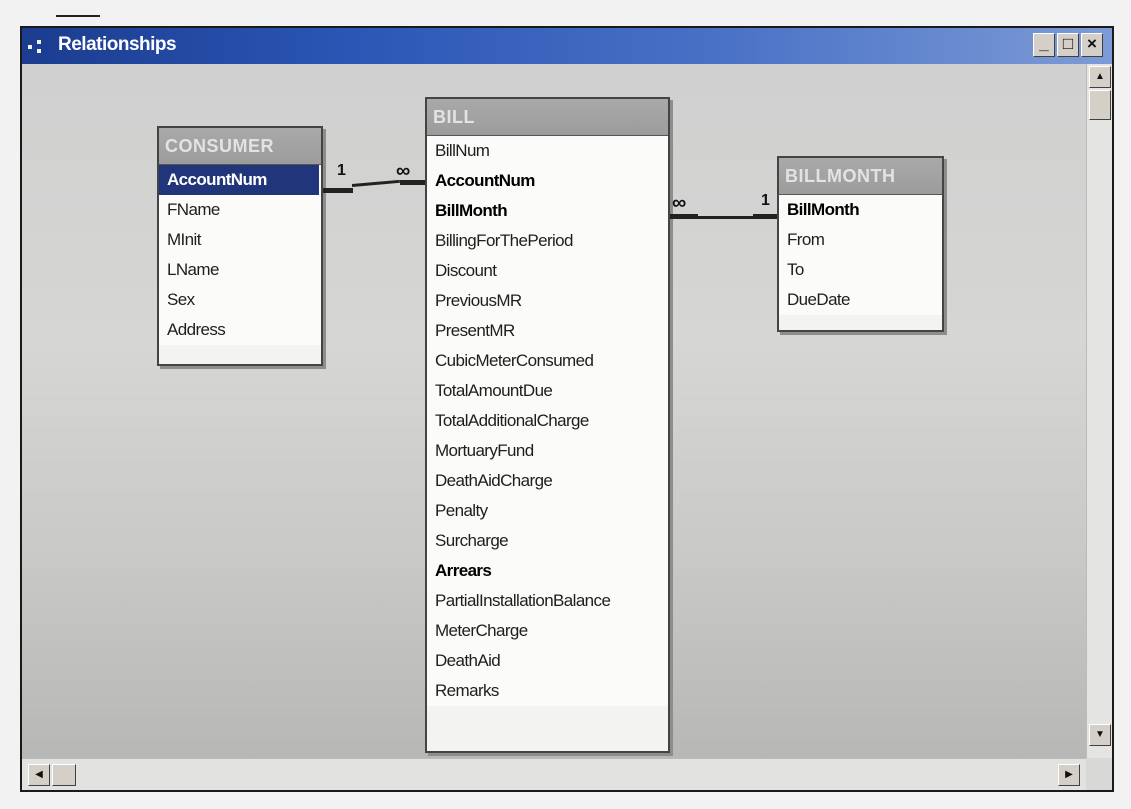 This screenshot has width=1131, height=809. What do you see at coordinates (341, 170) in the screenshot?
I see `consumer-bill-one-label: 1` at bounding box center [341, 170].